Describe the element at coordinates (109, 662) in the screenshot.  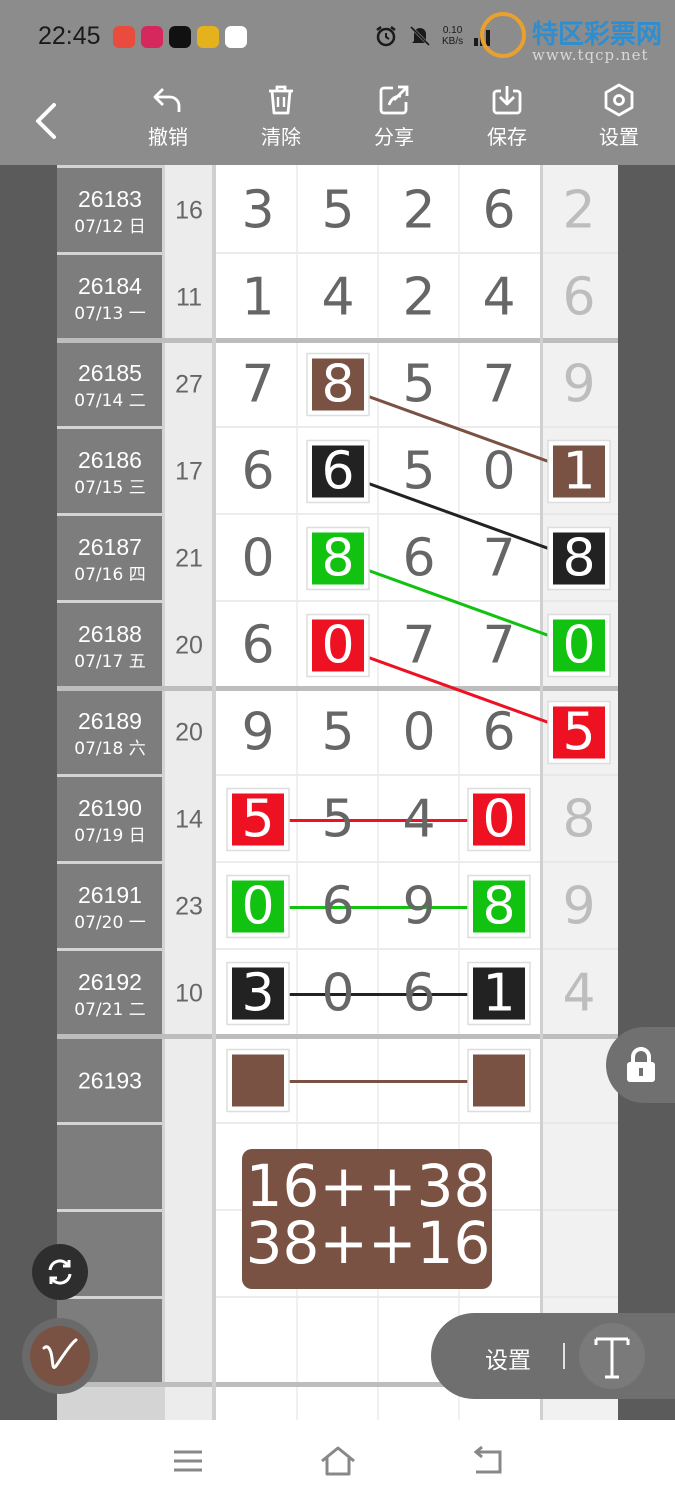
I see `period-date: 07/17 五` at that location.